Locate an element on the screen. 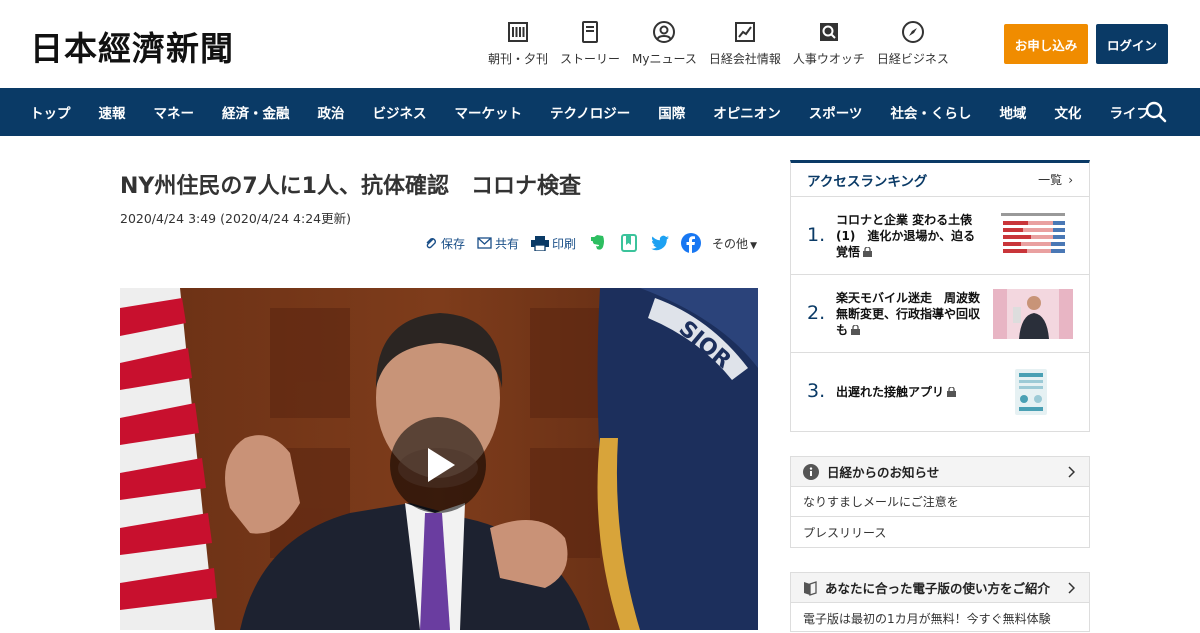 This screenshot has width=1200, height=633. article-title: NY州住民の7人に1人、抗体確認 コロナ検査 is located at coordinates (350, 186).